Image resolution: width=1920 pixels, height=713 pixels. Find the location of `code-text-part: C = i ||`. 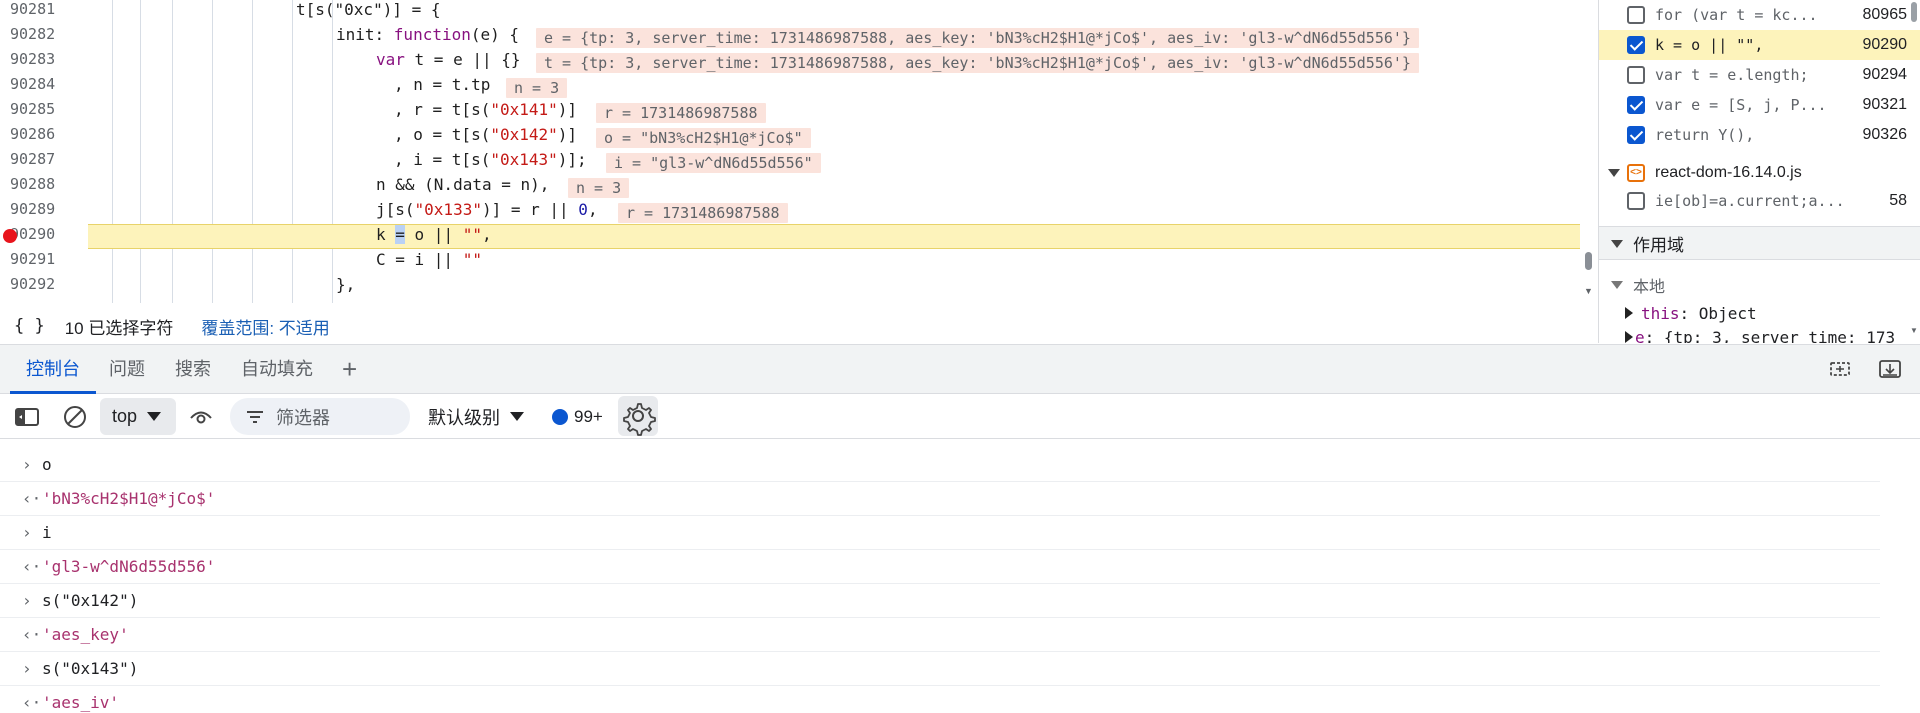

code-text-part: C = i || is located at coordinates (419, 259).